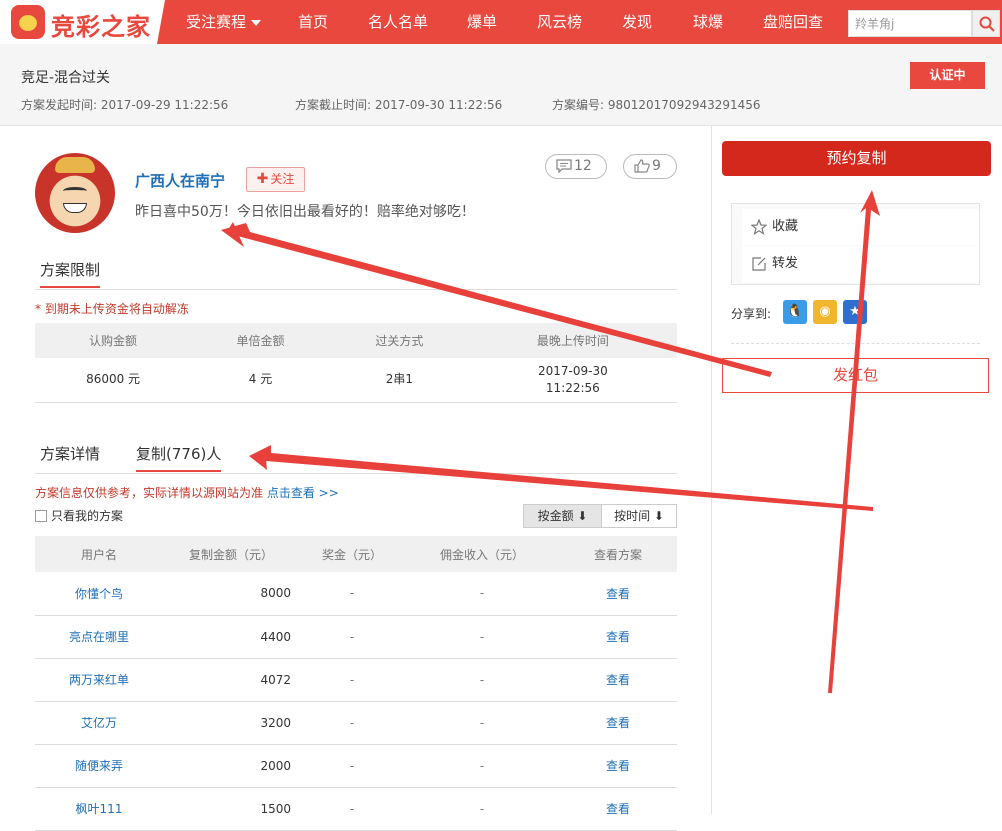 The width and height of the screenshot is (1002, 831). Describe the element at coordinates (305, 212) in the screenshot. I see `user-bio: 昨日喜中50万！今日依旧出最看好的！赔率绝对够吃！` at that location.